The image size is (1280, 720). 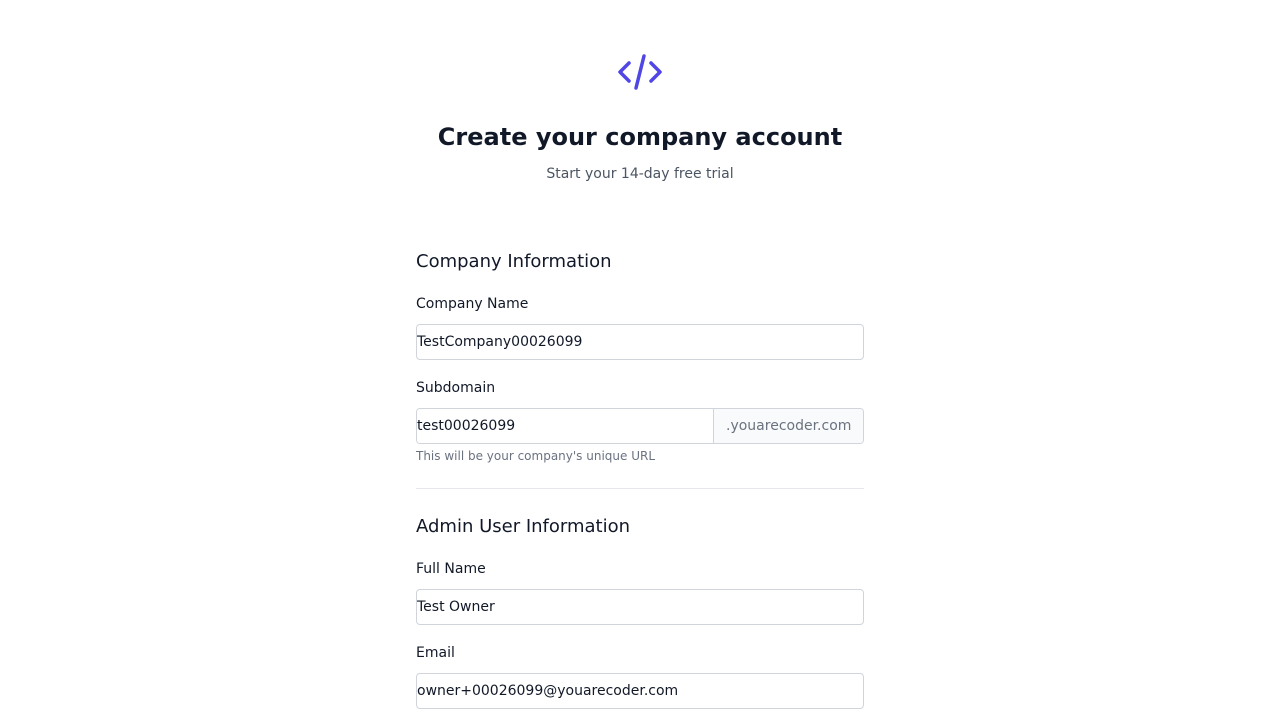 What do you see at coordinates (640, 137) in the screenshot?
I see `page-title: Create your company account` at bounding box center [640, 137].